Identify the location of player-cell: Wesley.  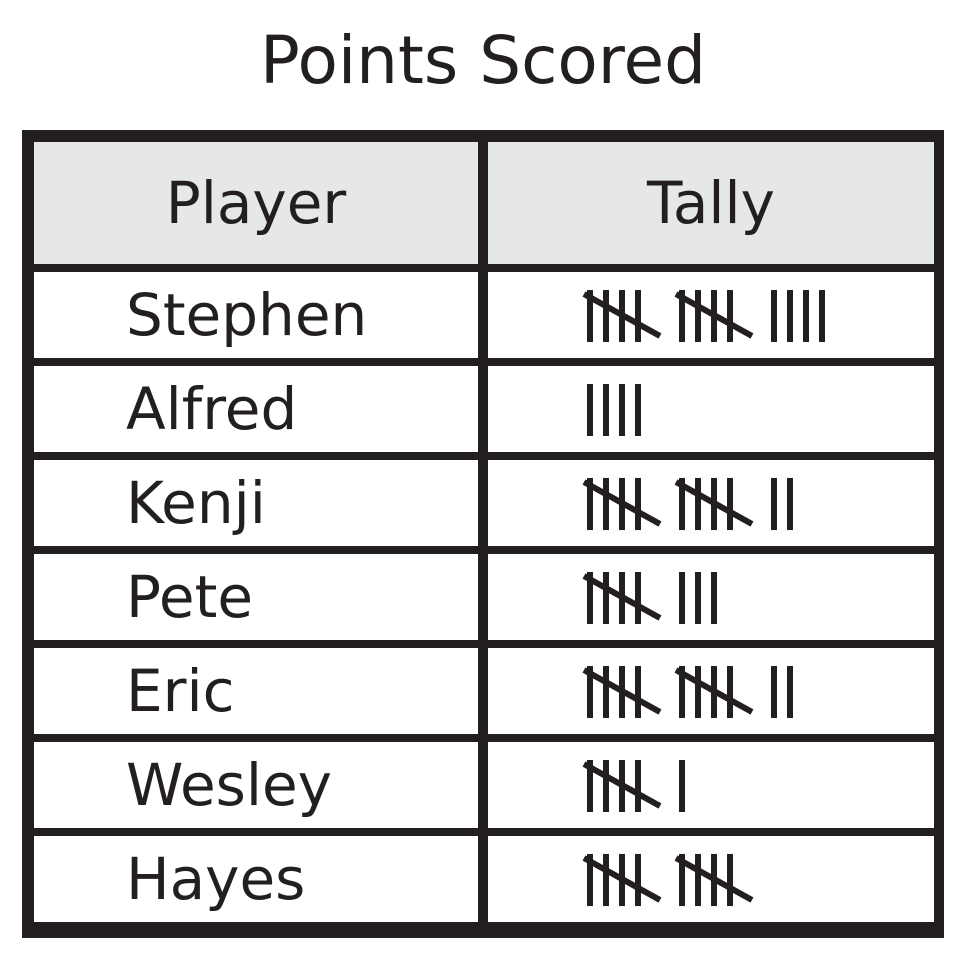
(256, 785).